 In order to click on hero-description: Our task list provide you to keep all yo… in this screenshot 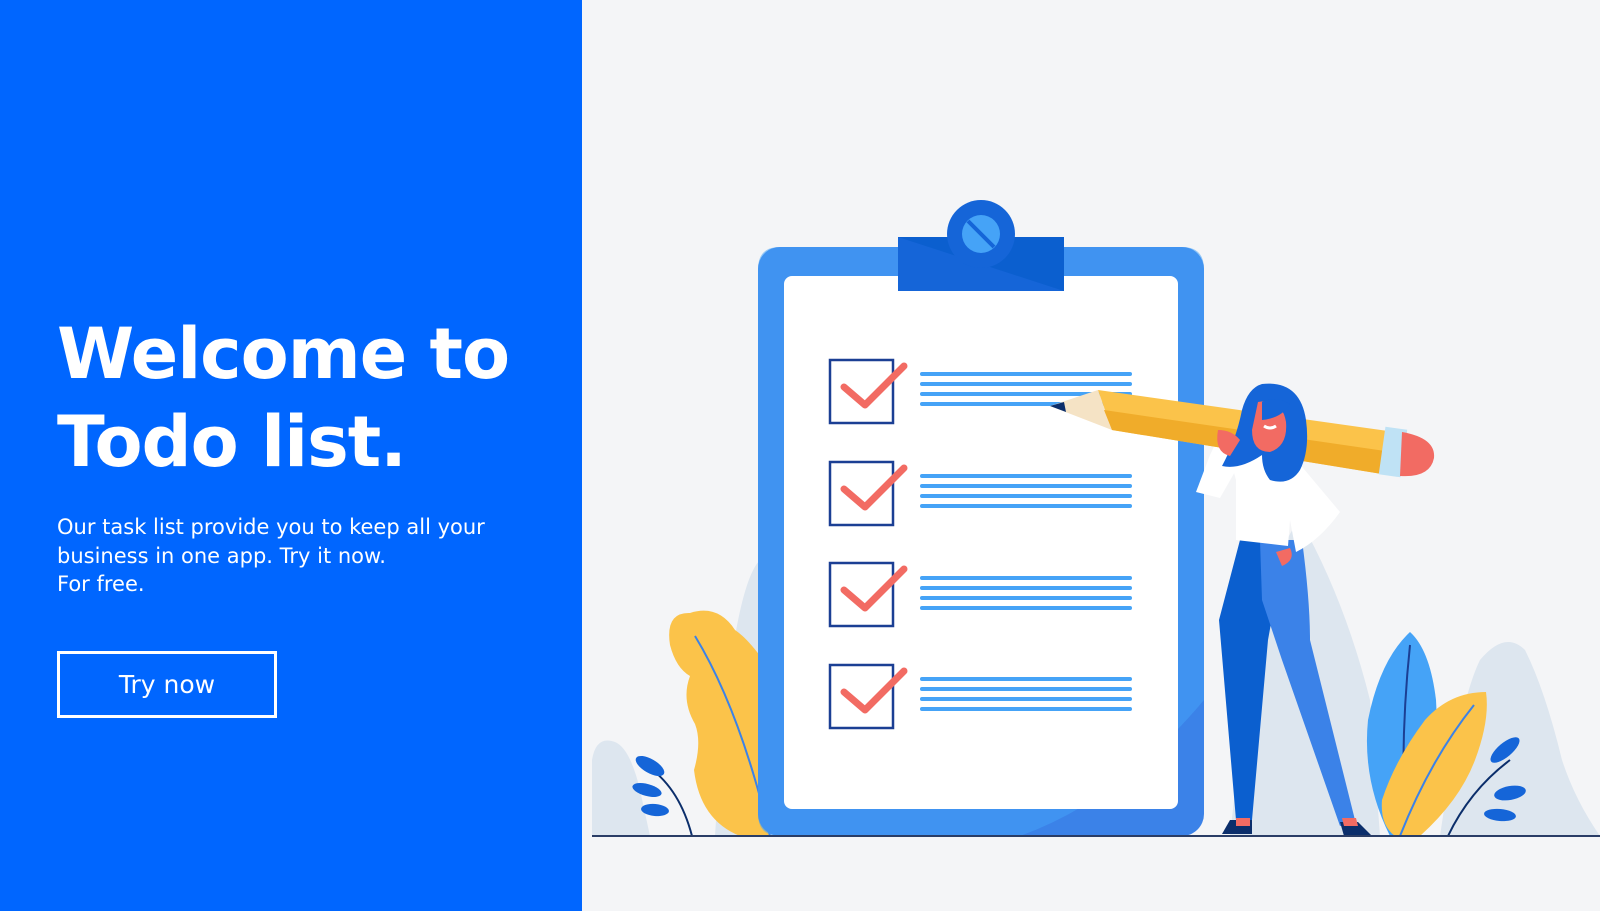, I will do `click(297, 556)`.